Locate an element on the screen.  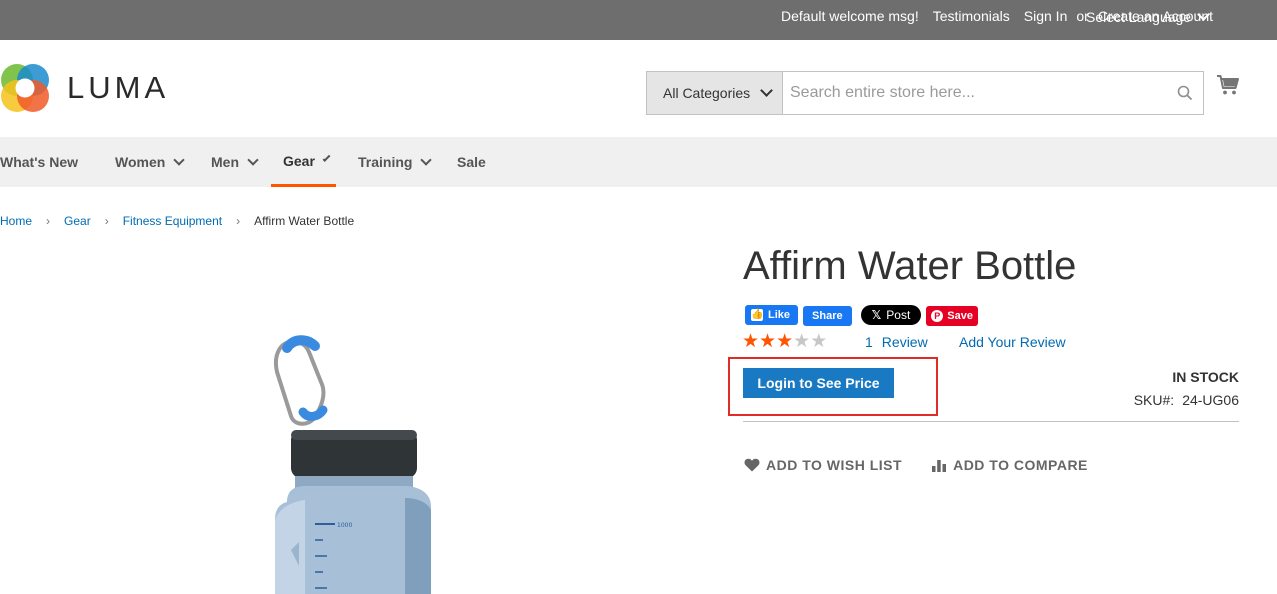
sign-in-link: Sign In is located at coordinates (1046, 16).